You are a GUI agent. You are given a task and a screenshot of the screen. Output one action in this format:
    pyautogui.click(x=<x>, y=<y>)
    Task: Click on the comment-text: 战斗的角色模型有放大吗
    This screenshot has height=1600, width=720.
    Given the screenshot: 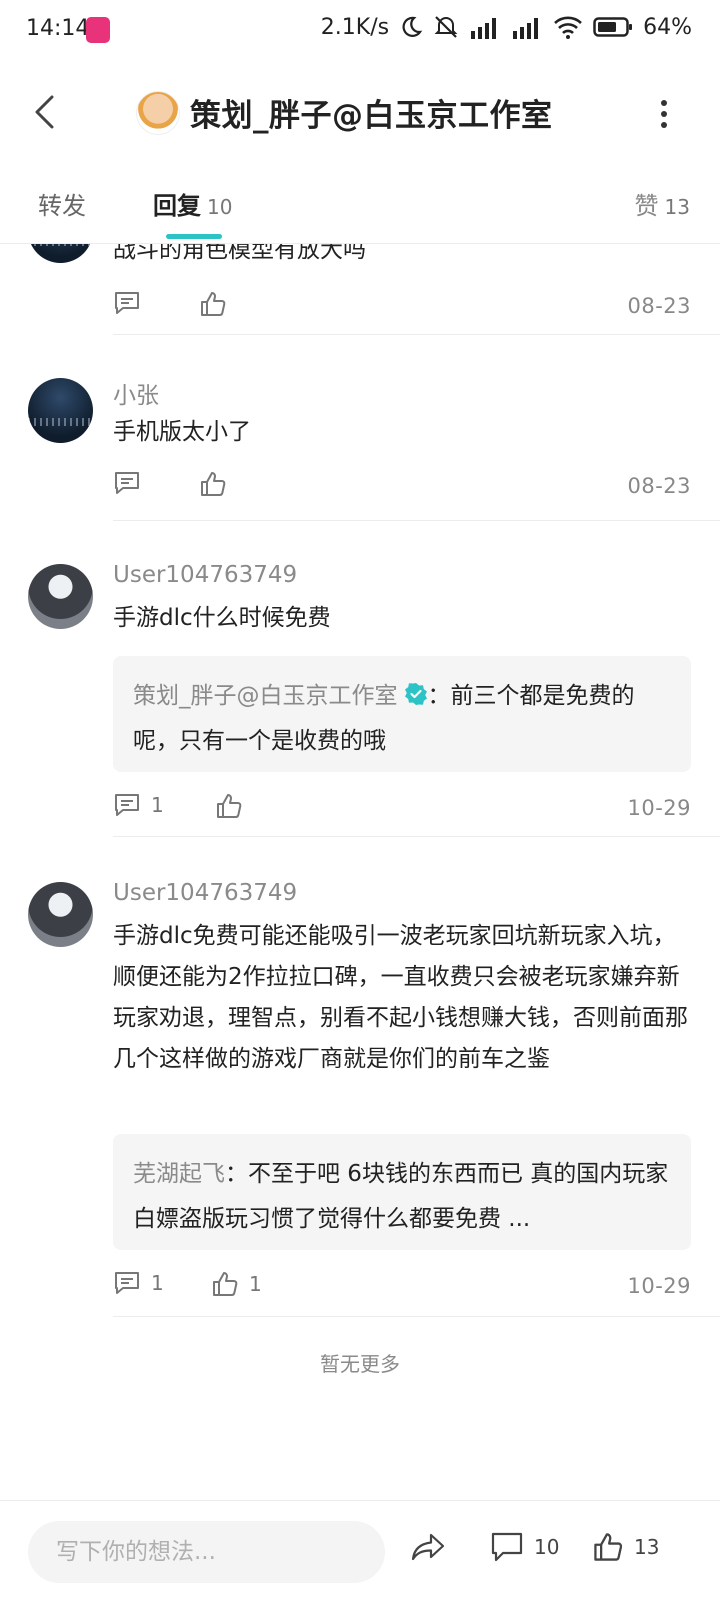 What is the action you would take?
    pyautogui.click(x=239, y=253)
    